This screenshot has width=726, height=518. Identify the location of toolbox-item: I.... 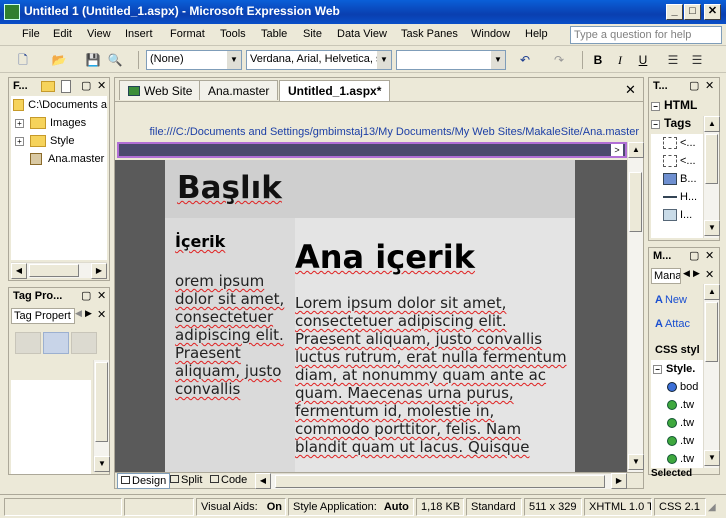
(677, 215).